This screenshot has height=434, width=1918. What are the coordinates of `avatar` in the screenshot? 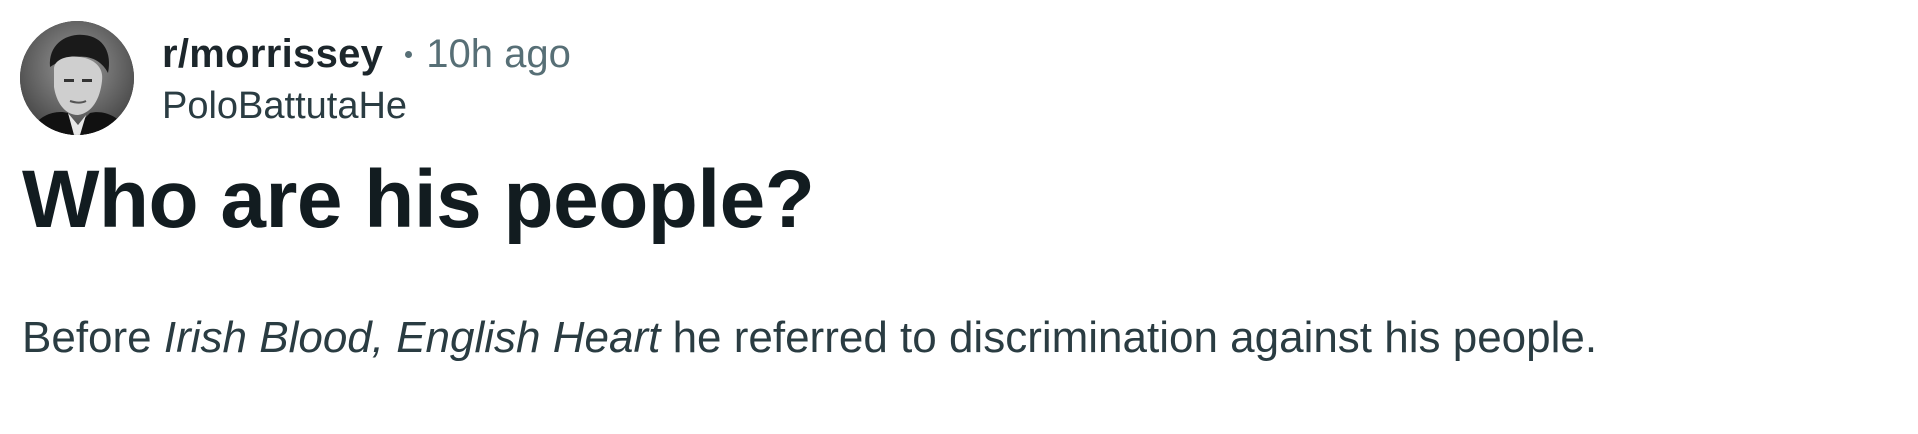 It's located at (77, 78).